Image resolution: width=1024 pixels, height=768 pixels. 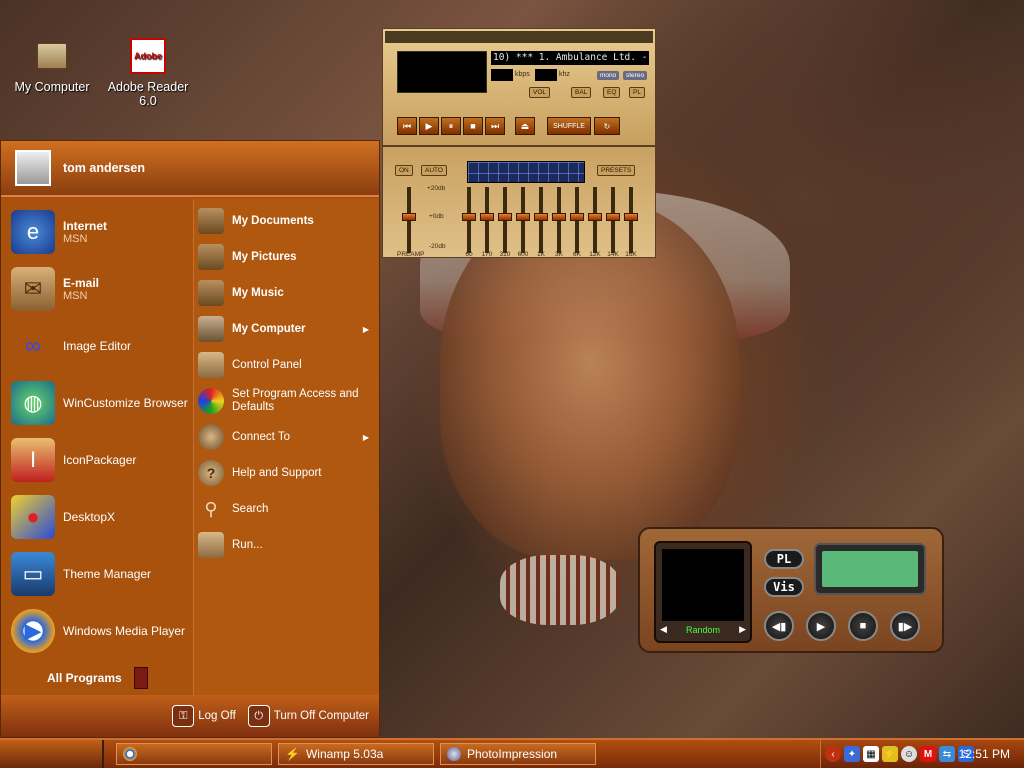 What do you see at coordinates (407, 126) in the screenshot?
I see `previous-button: ⏮` at bounding box center [407, 126].